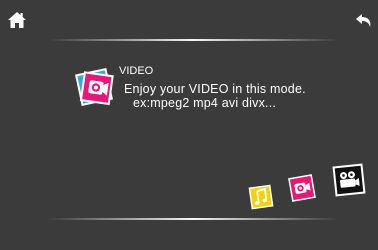  I want to click on back-button, so click(365, 21).